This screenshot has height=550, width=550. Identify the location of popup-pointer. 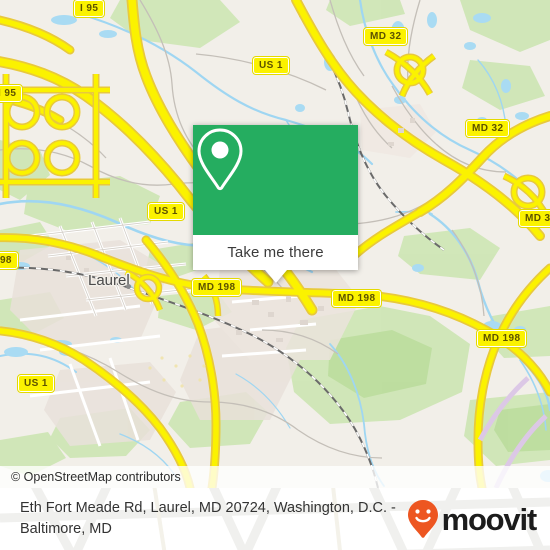
(275, 276).